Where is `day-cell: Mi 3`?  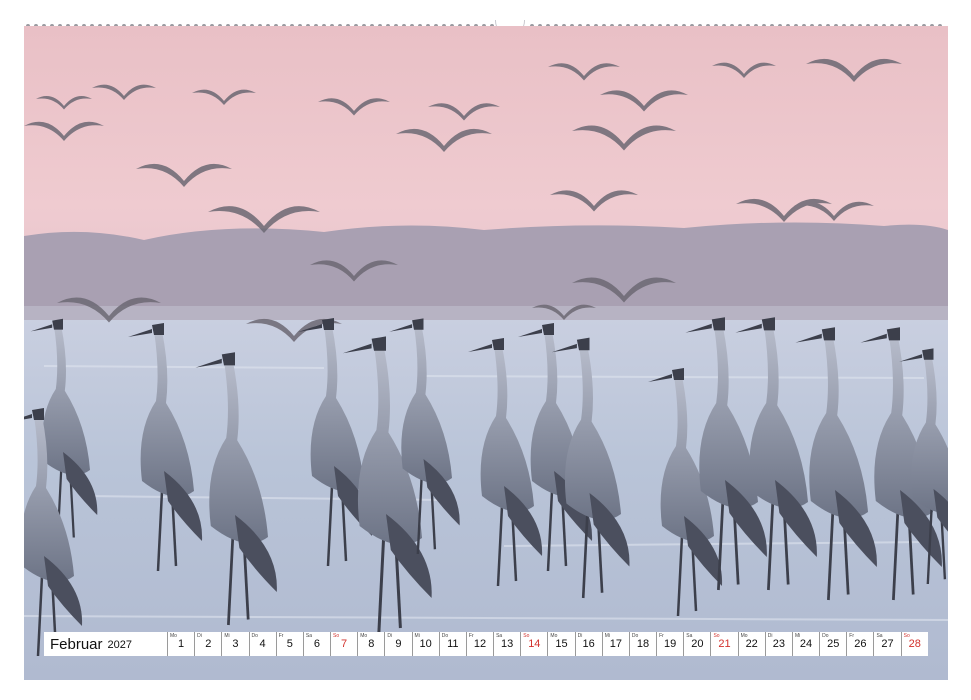
day-cell: Mi 3 is located at coordinates (236, 644).